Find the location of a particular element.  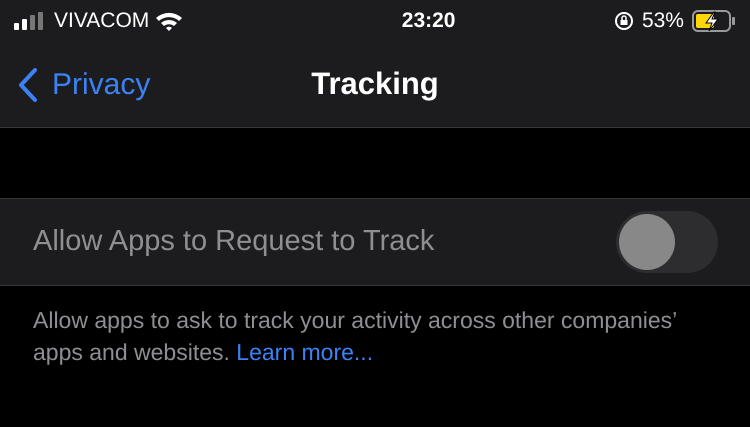

rotation-lock-icon is located at coordinates (624, 21).